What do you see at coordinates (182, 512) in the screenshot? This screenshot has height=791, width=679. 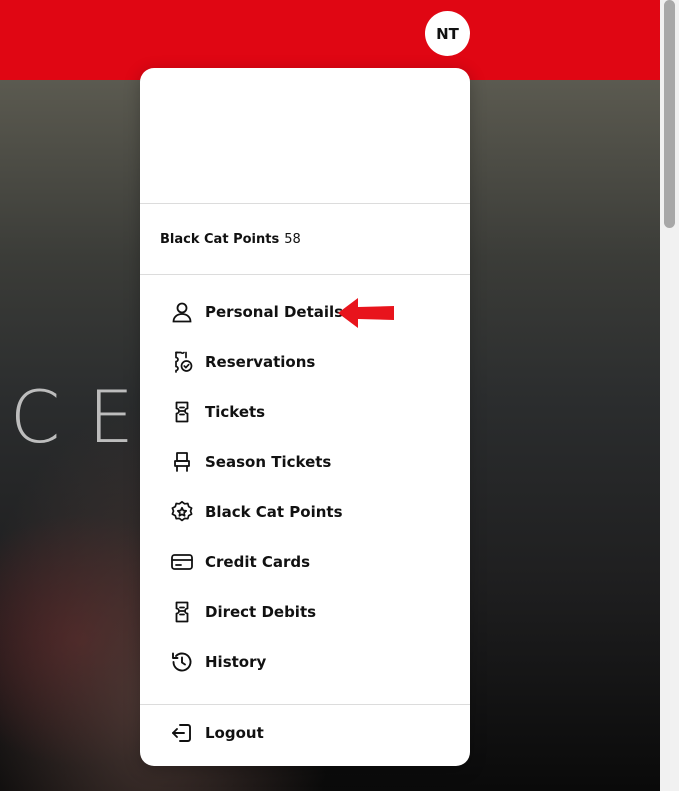 I see `star-badge-icon` at bounding box center [182, 512].